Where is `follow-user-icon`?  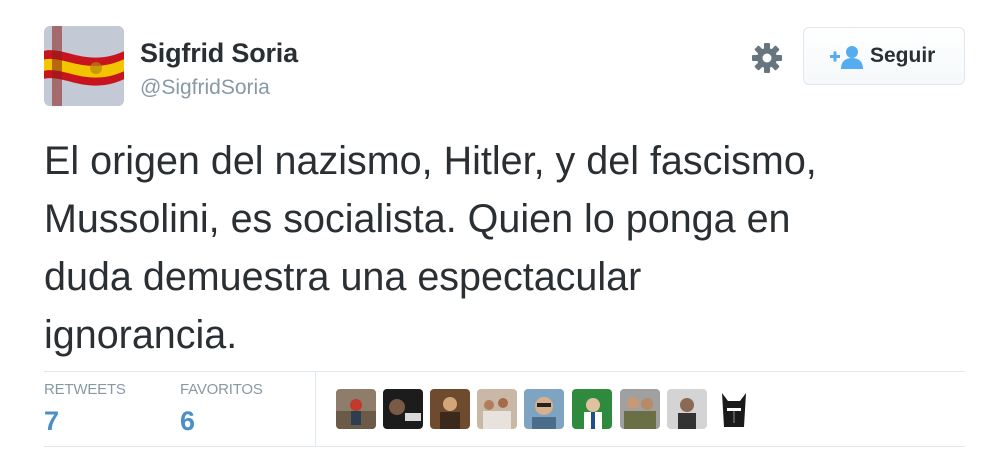 follow-user-icon is located at coordinates (846, 57).